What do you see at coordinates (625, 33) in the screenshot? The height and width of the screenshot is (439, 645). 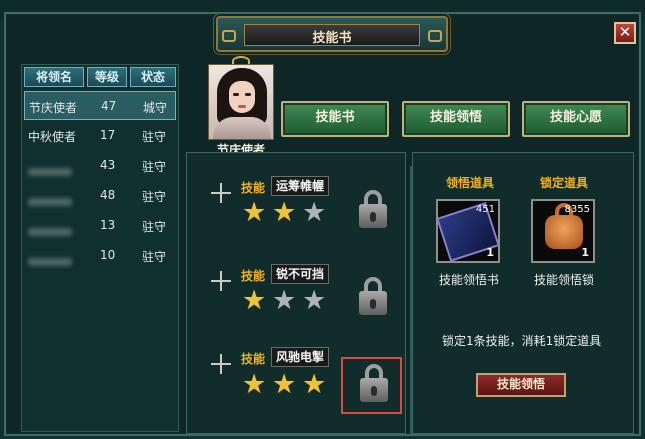 I see `close-button: ✕` at bounding box center [625, 33].